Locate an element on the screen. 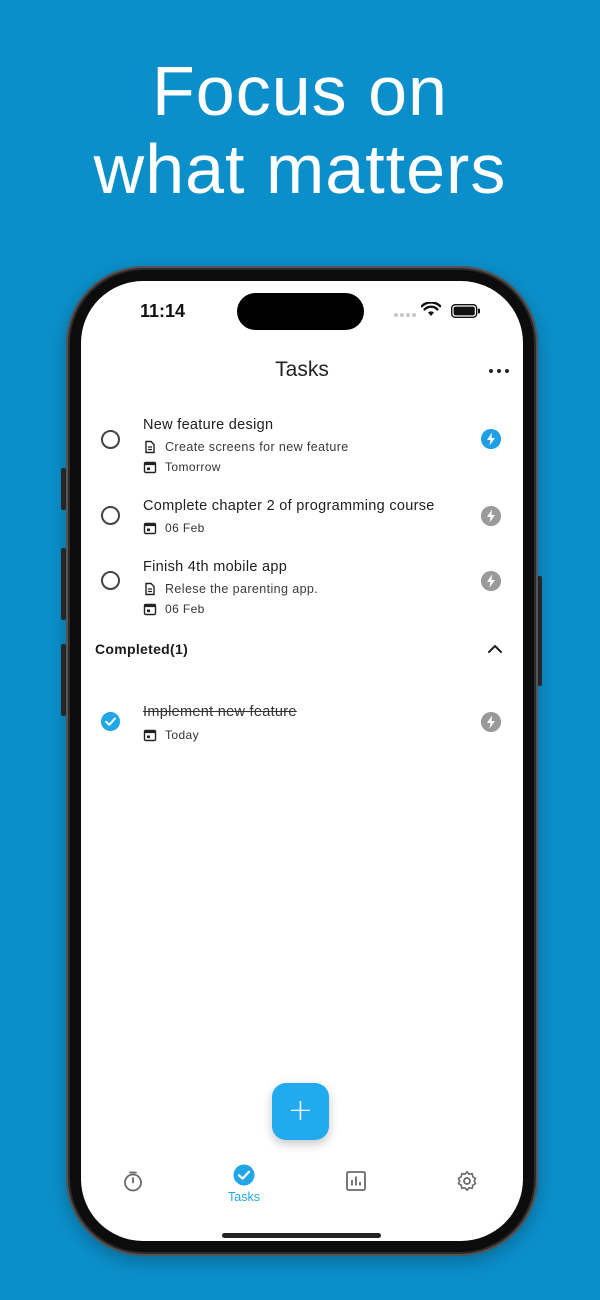 The image size is (600, 1300). battery-icon is located at coordinates (465, 311).